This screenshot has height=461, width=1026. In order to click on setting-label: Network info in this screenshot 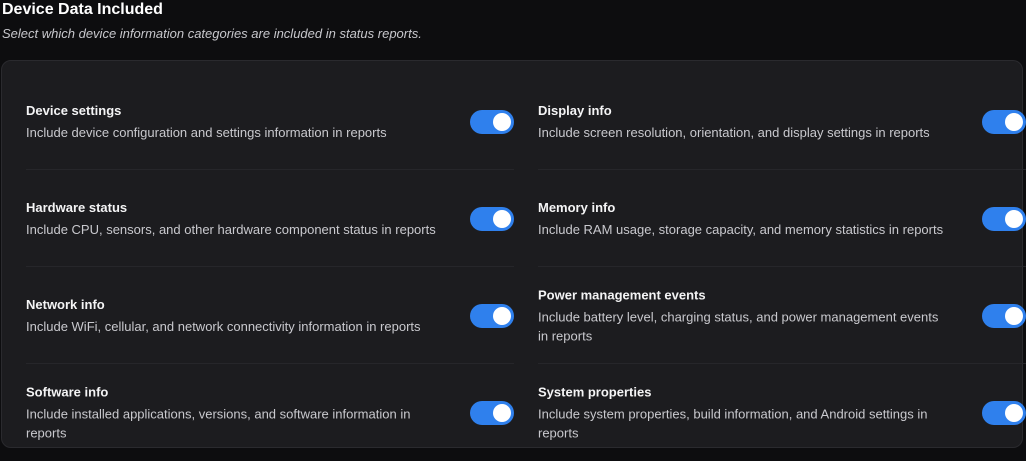, I will do `click(65, 304)`.